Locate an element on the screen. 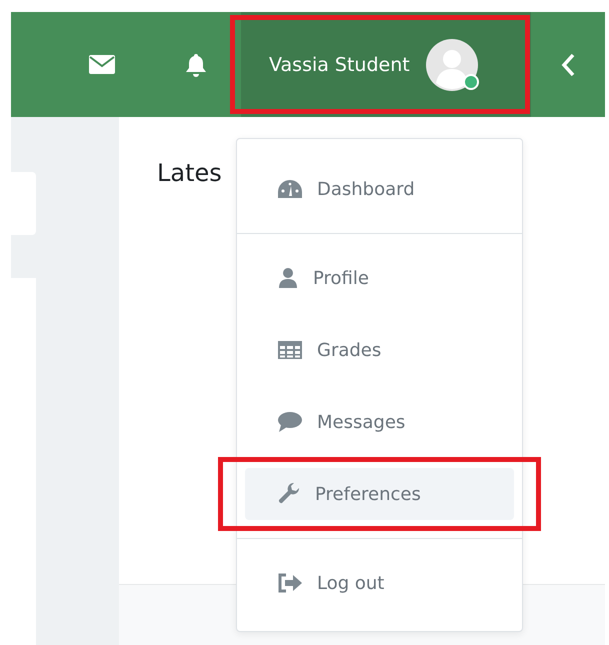 The width and height of the screenshot is (609, 645). gauge-icon is located at coordinates (290, 189).